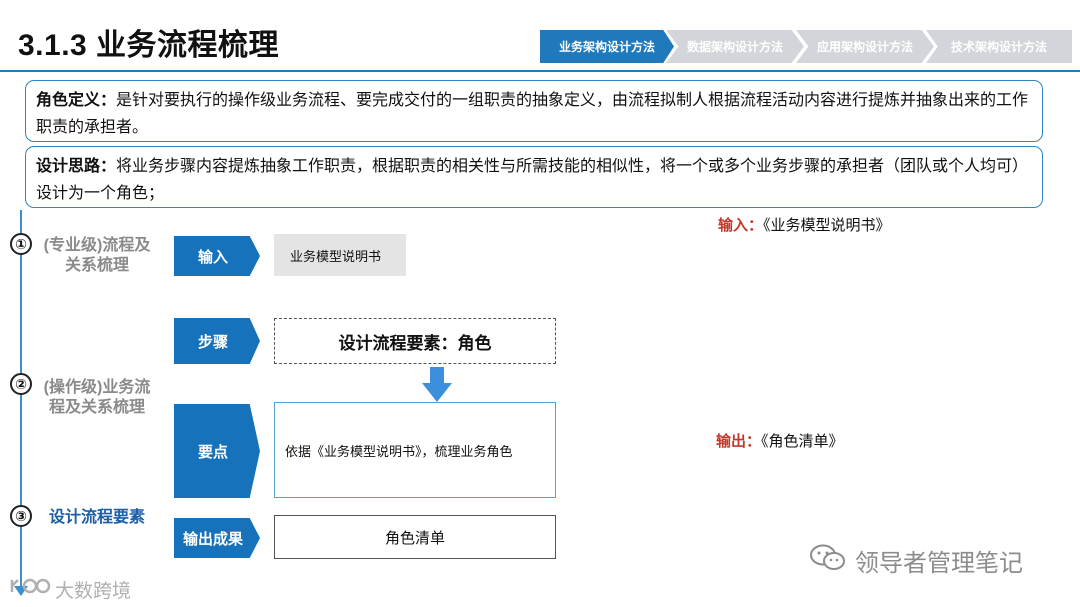 Image resolution: width=1080 pixels, height=607 pixels. What do you see at coordinates (21, 384) in the screenshot?
I see `step-number-2: ②` at bounding box center [21, 384].